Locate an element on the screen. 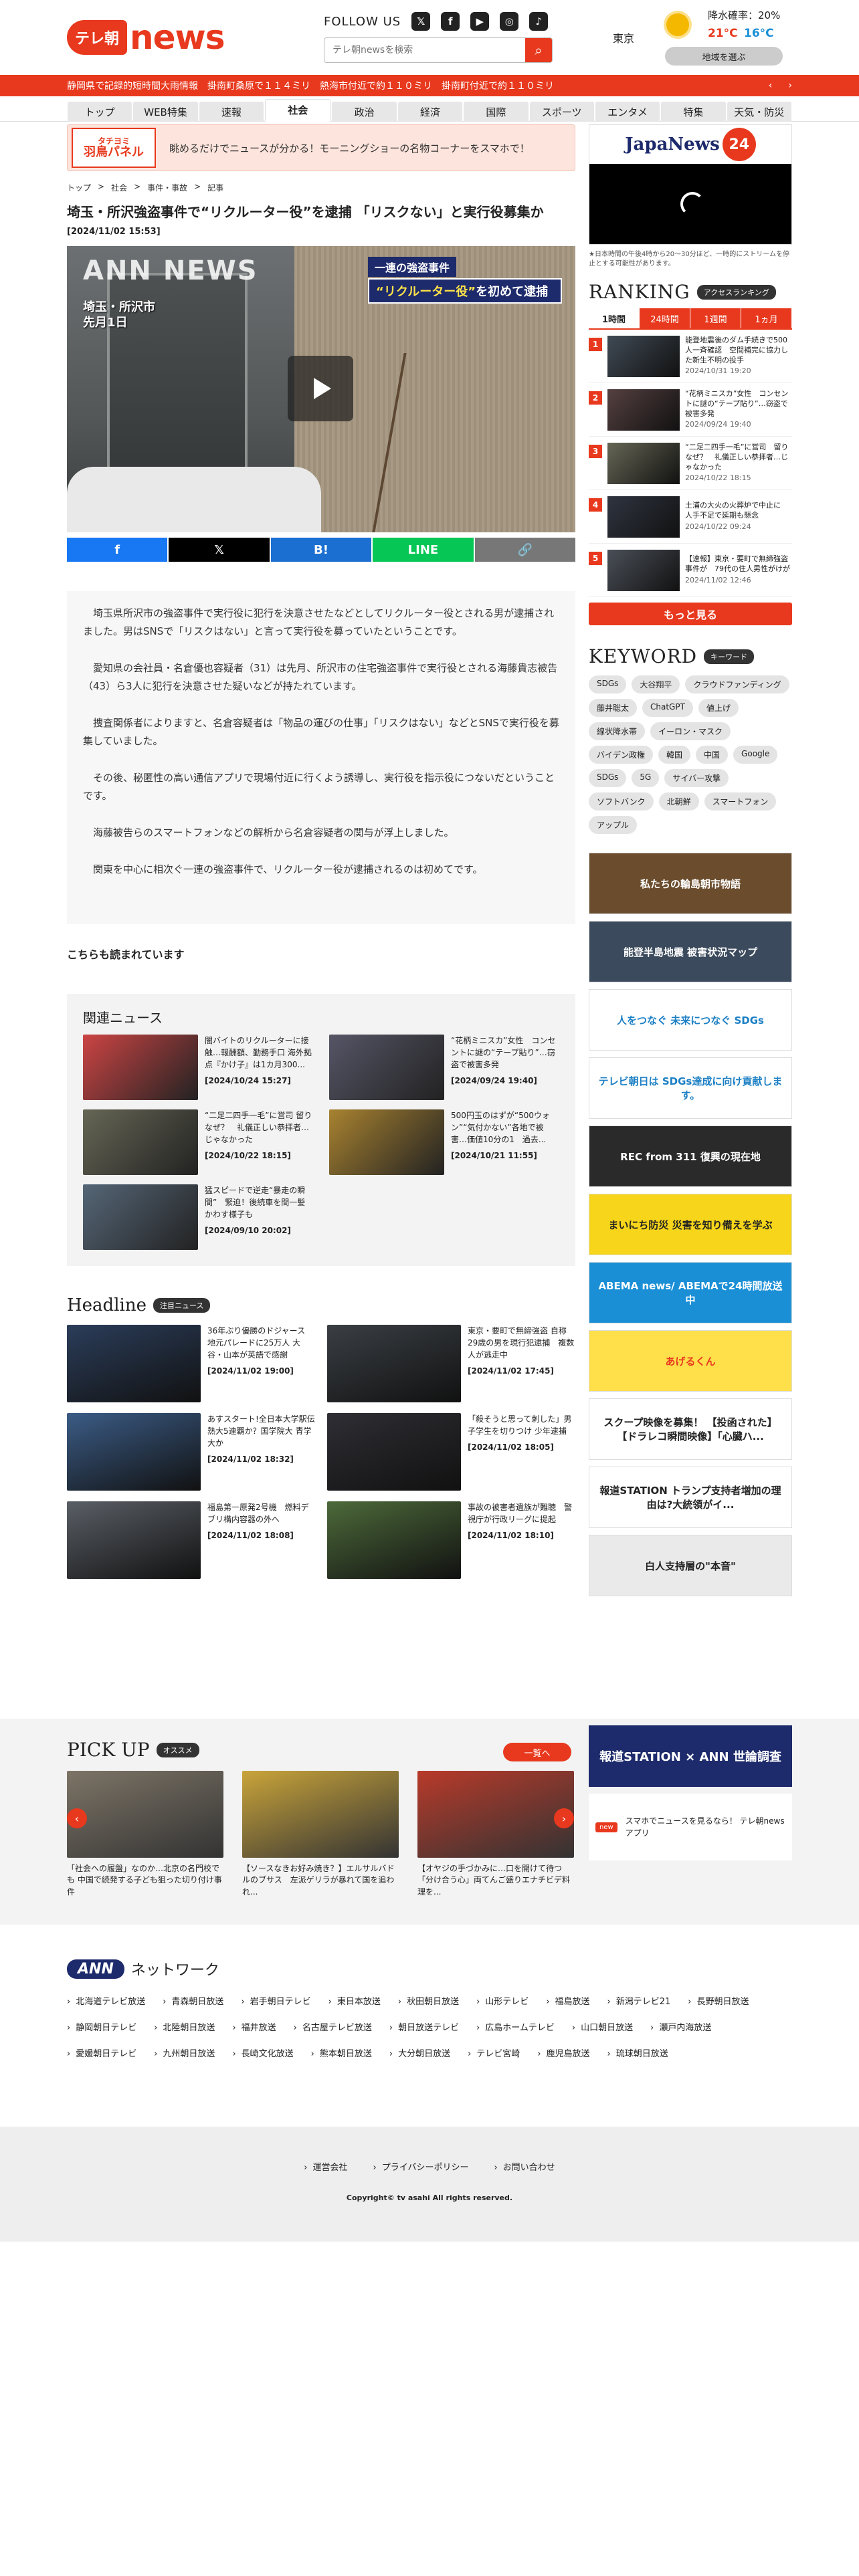 The height and width of the screenshot is (2576, 859). ann-station-link: 朝日放送テレビ is located at coordinates (424, 2027).